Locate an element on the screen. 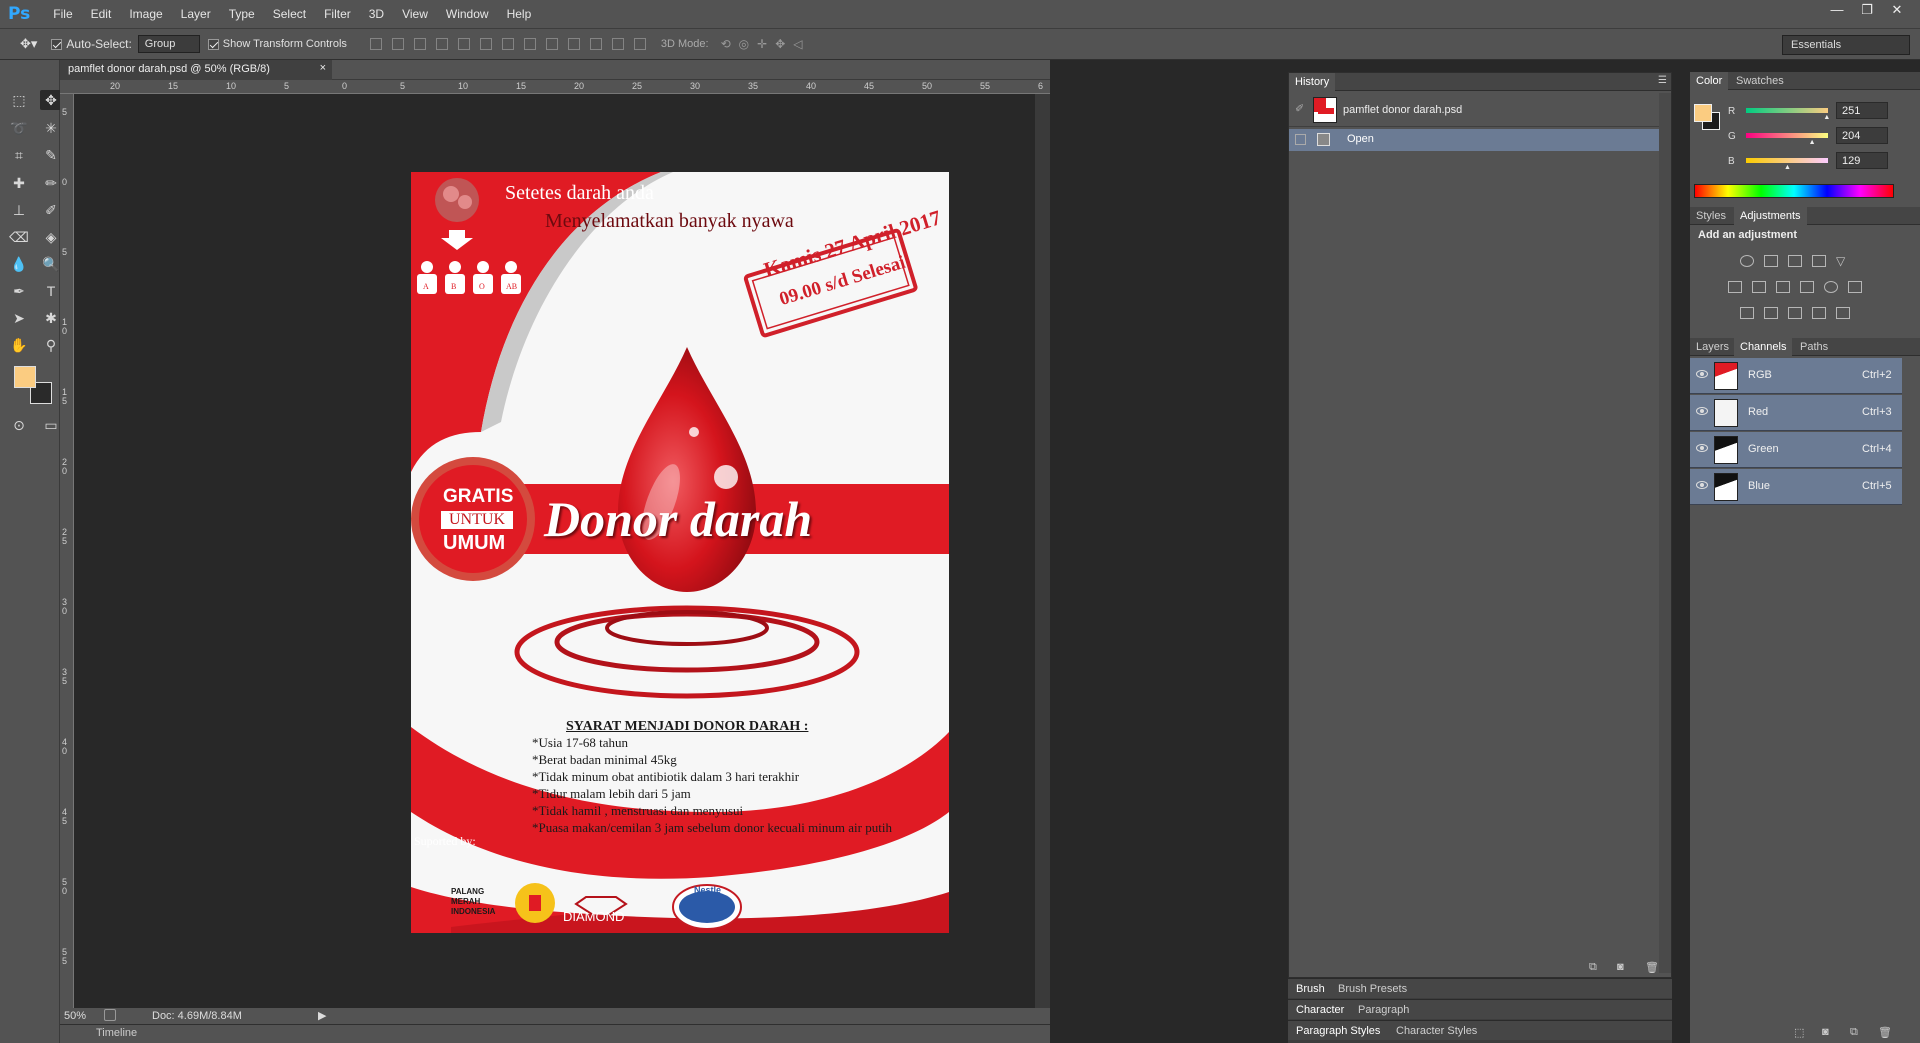 The height and width of the screenshot is (1043, 1920). tab-paragraph: Paragraph is located at coordinates (1383, 1010).